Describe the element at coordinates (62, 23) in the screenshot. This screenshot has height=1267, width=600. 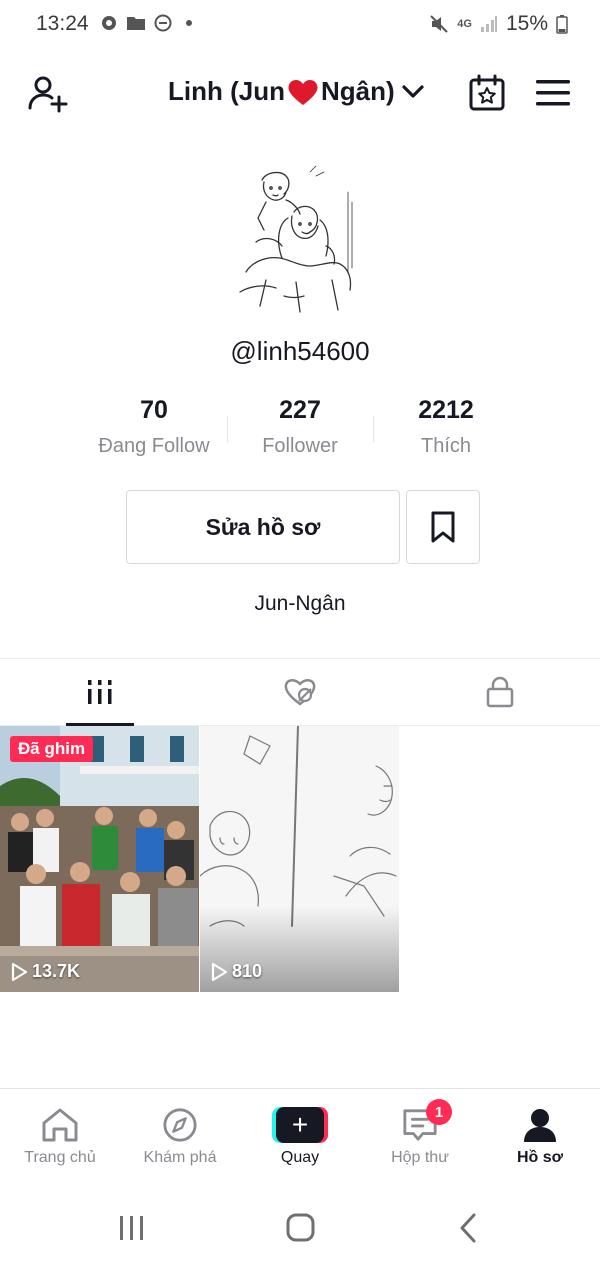
I see `status-time: 13:24` at that location.